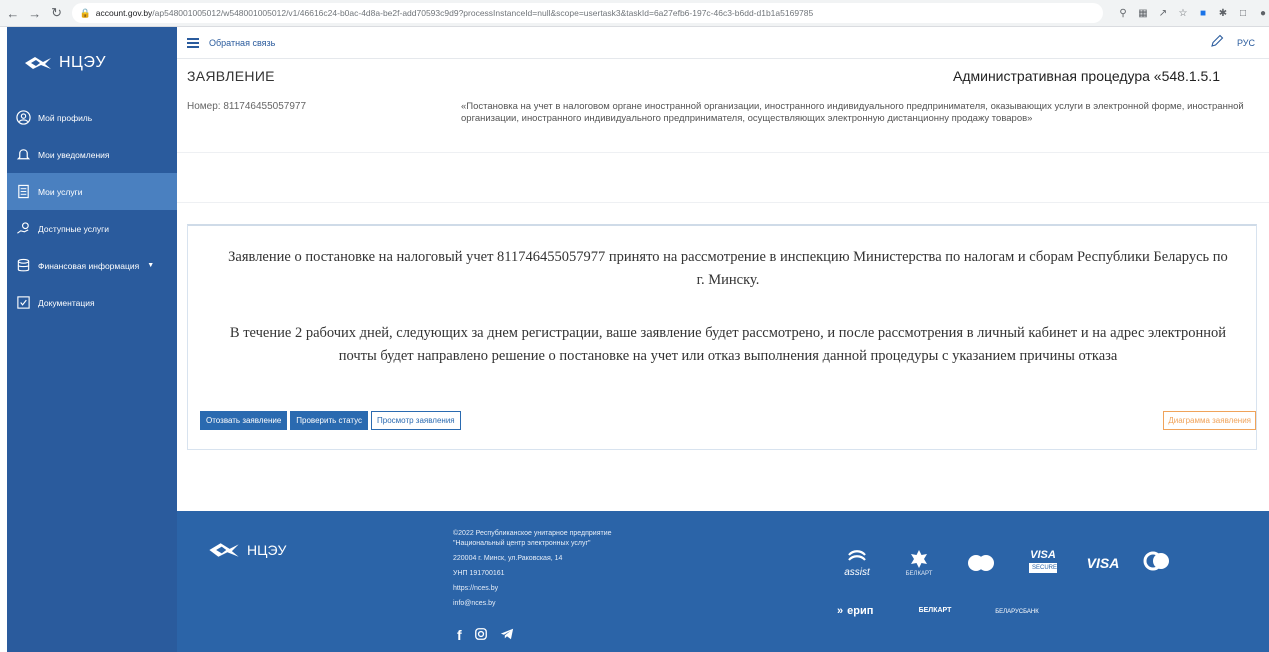 The width and height of the screenshot is (1269, 652). Describe the element at coordinates (723, 43) in the screenshot. I see `top-bar: Обратная связь РУС` at that location.